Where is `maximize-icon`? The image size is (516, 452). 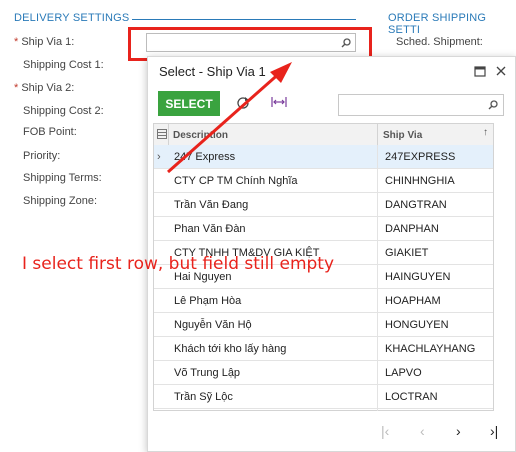
maximize-icon is located at coordinates (480, 71).